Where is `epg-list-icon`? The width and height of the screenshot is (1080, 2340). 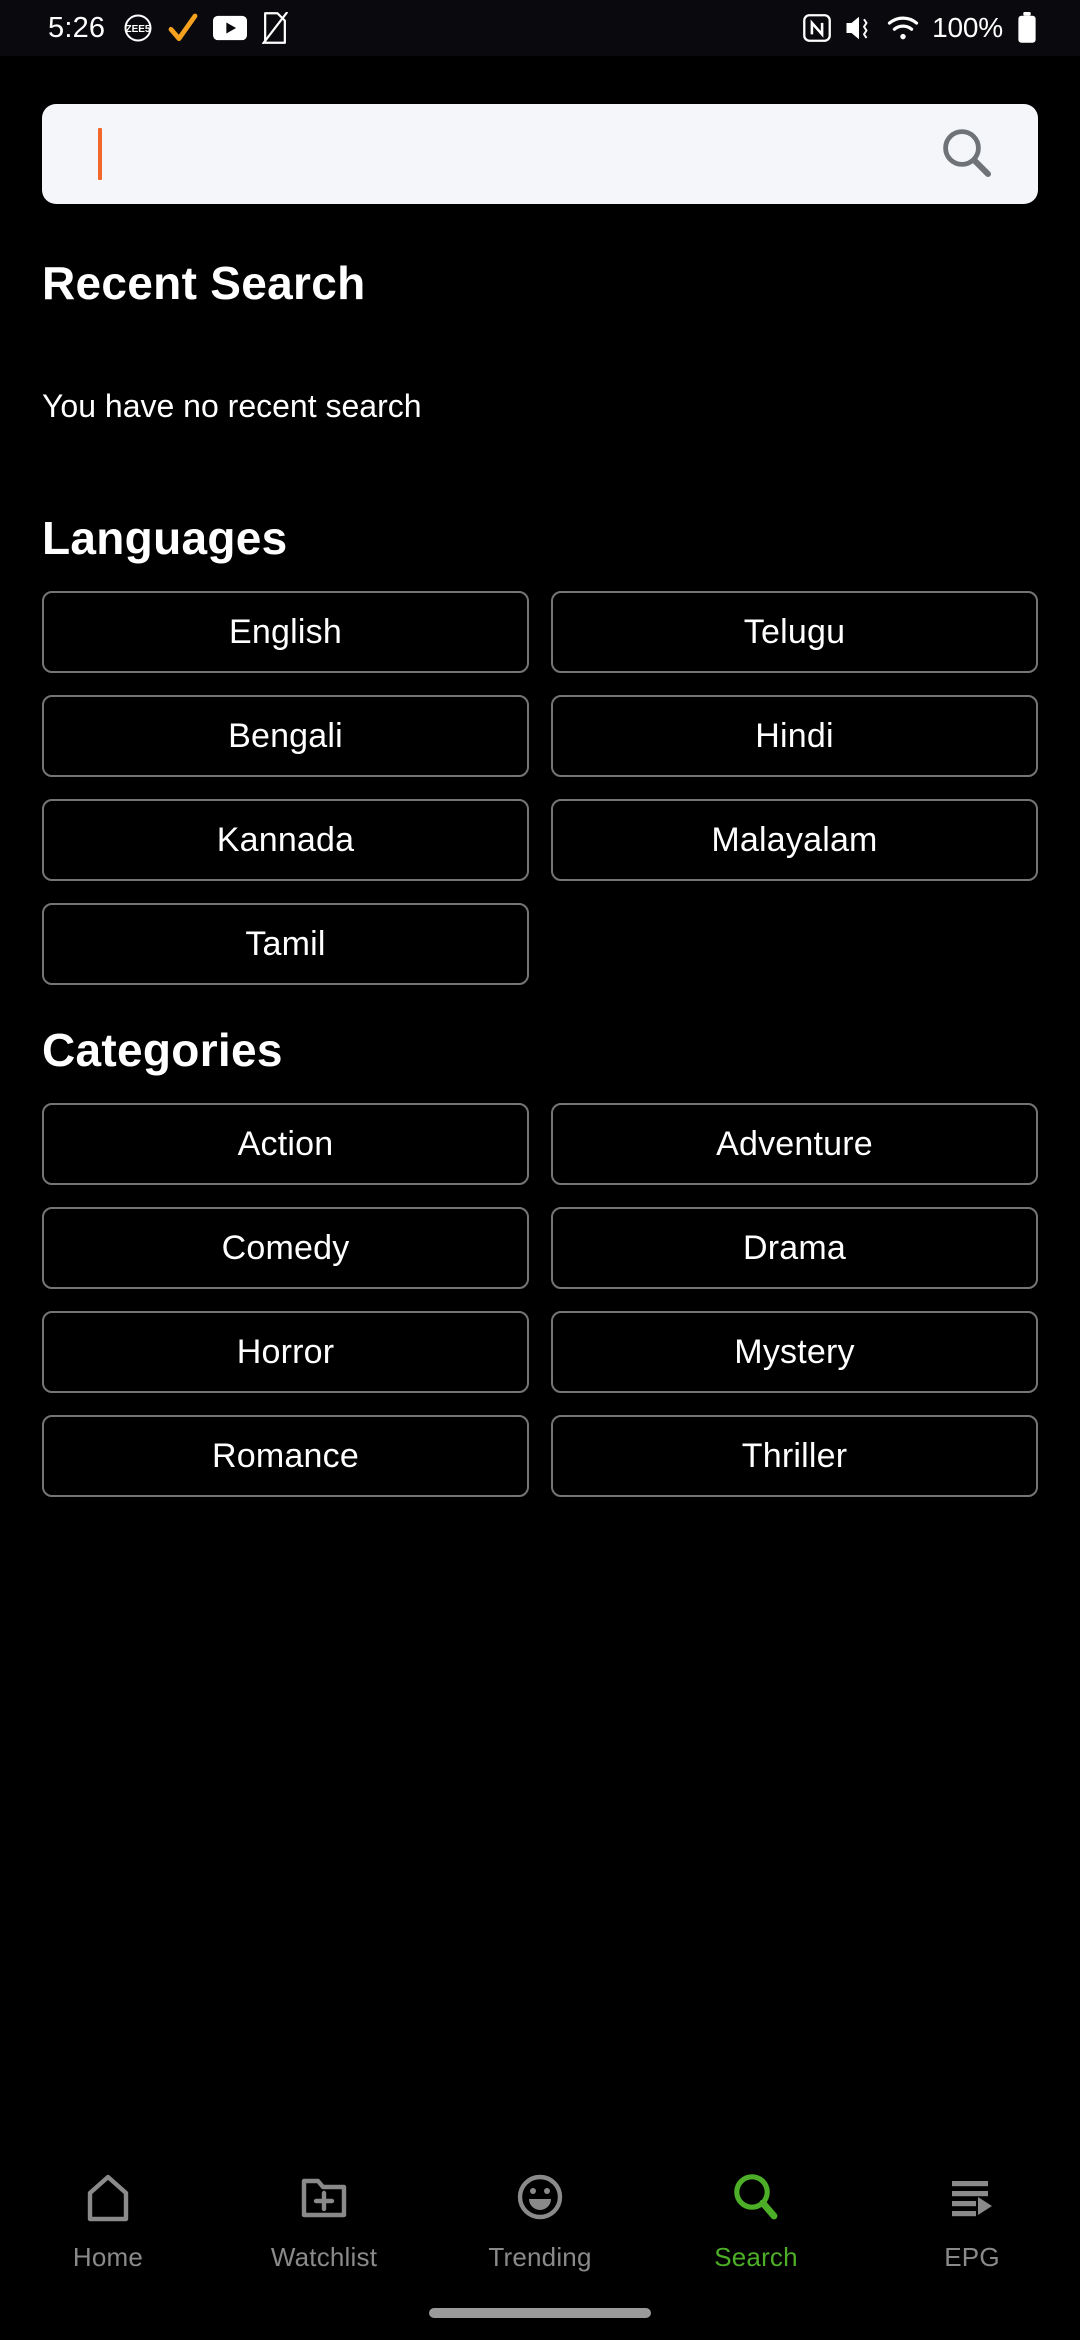 epg-list-icon is located at coordinates (972, 2197).